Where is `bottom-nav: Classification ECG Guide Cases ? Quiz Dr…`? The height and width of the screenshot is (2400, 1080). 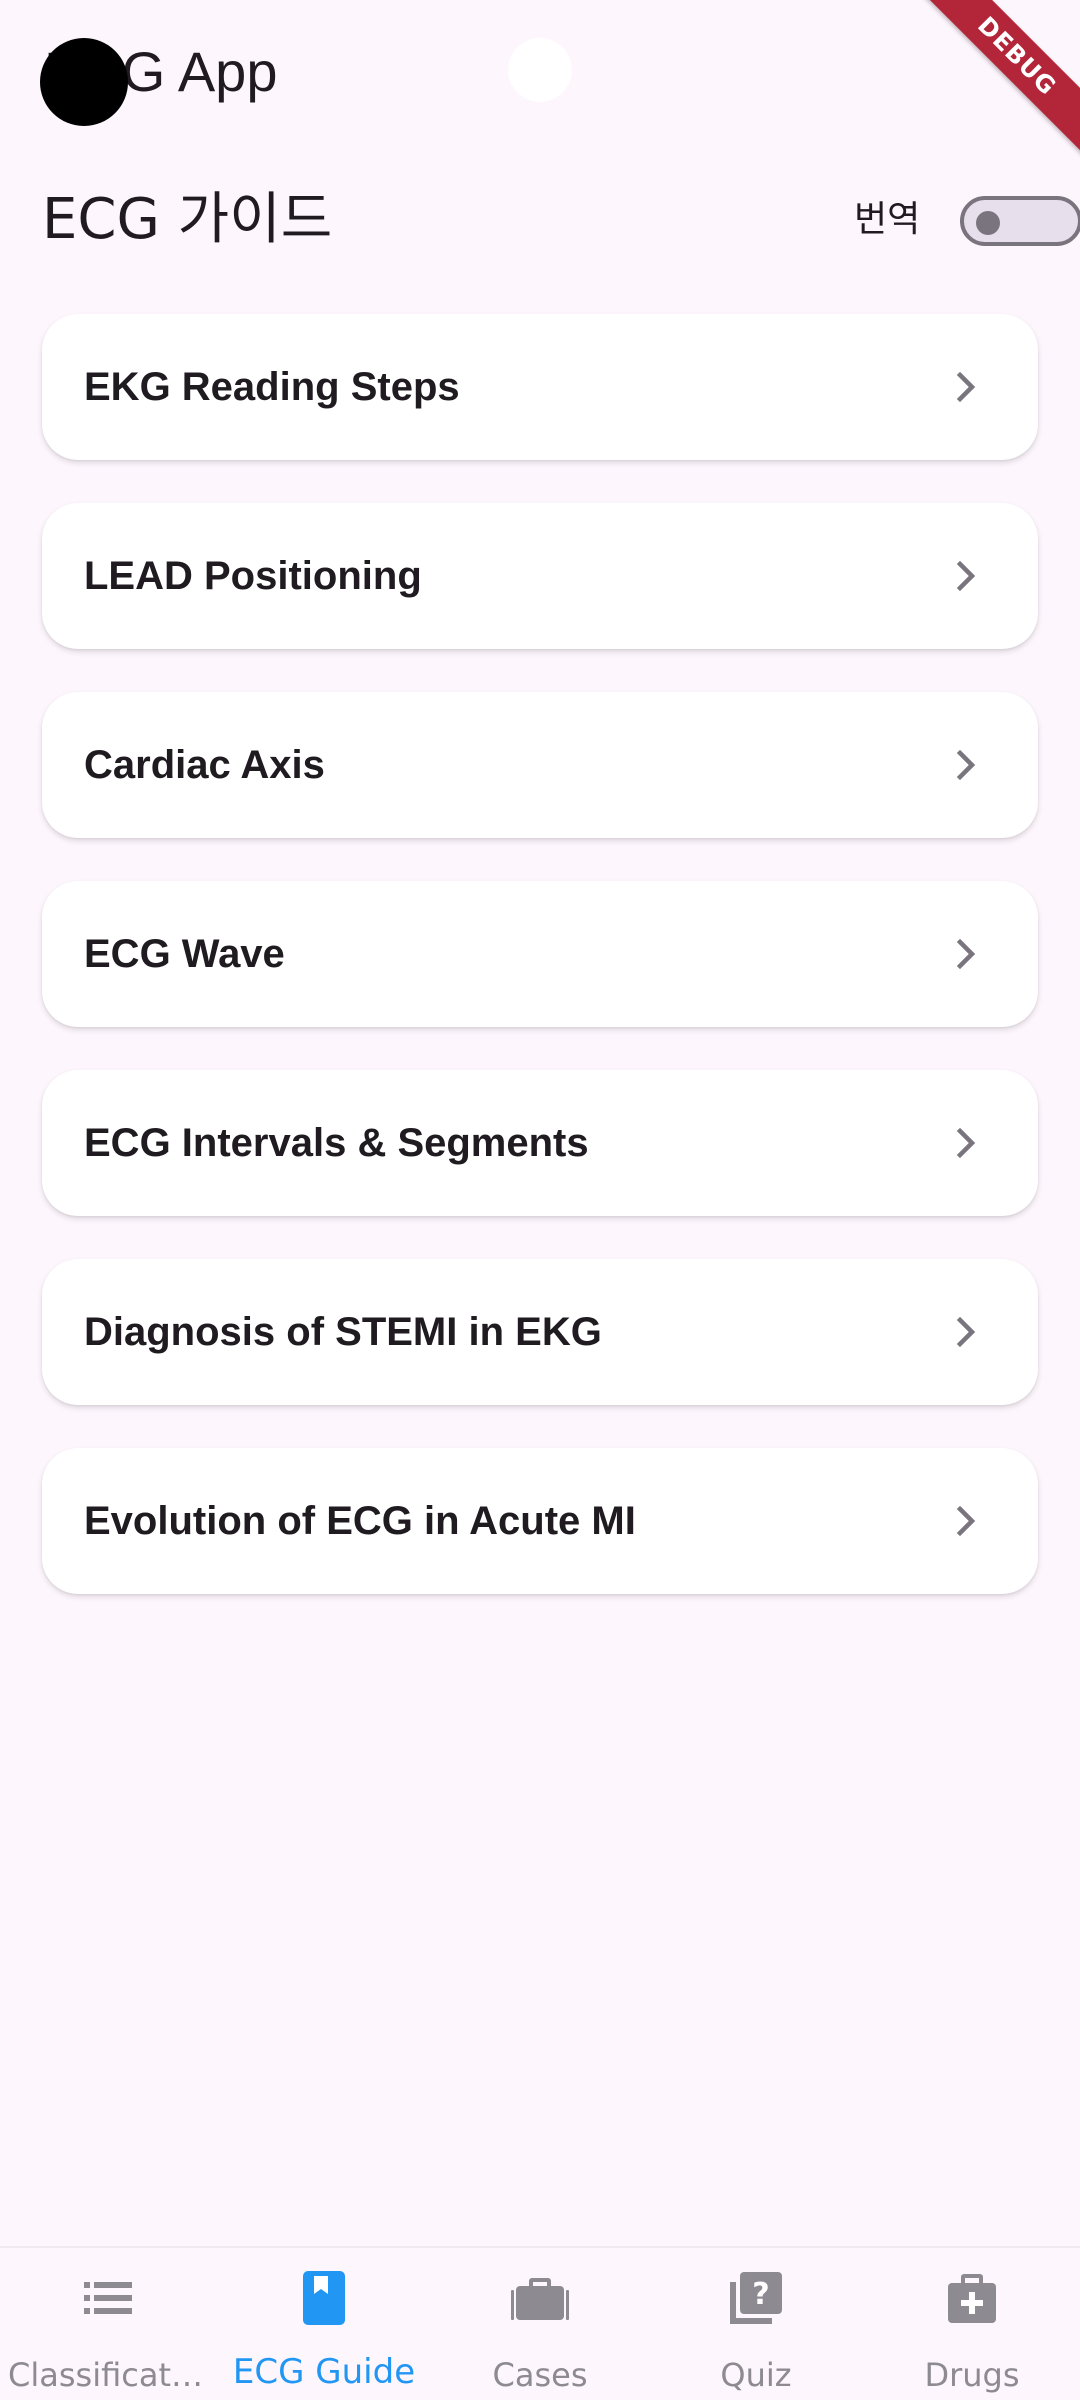 bottom-nav: Classification ECG Guide Cases ? Quiz Dr… is located at coordinates (540, 2323).